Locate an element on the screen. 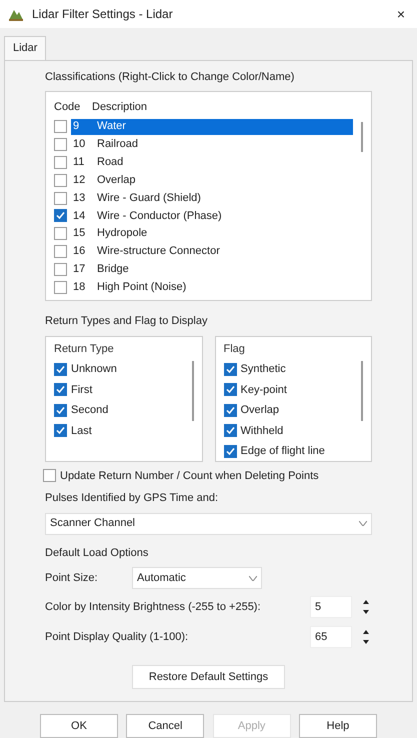 The height and width of the screenshot is (738, 417). column-header: Flag is located at coordinates (235, 349).